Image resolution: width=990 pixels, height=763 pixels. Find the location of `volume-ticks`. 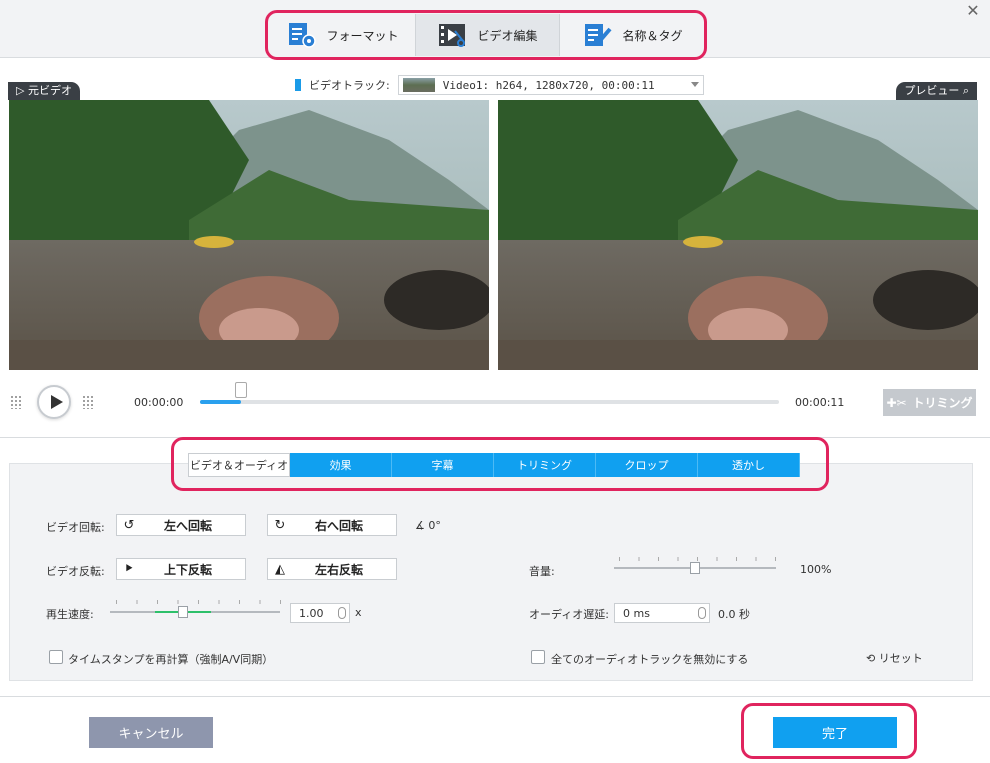

volume-ticks is located at coordinates (699, 559).